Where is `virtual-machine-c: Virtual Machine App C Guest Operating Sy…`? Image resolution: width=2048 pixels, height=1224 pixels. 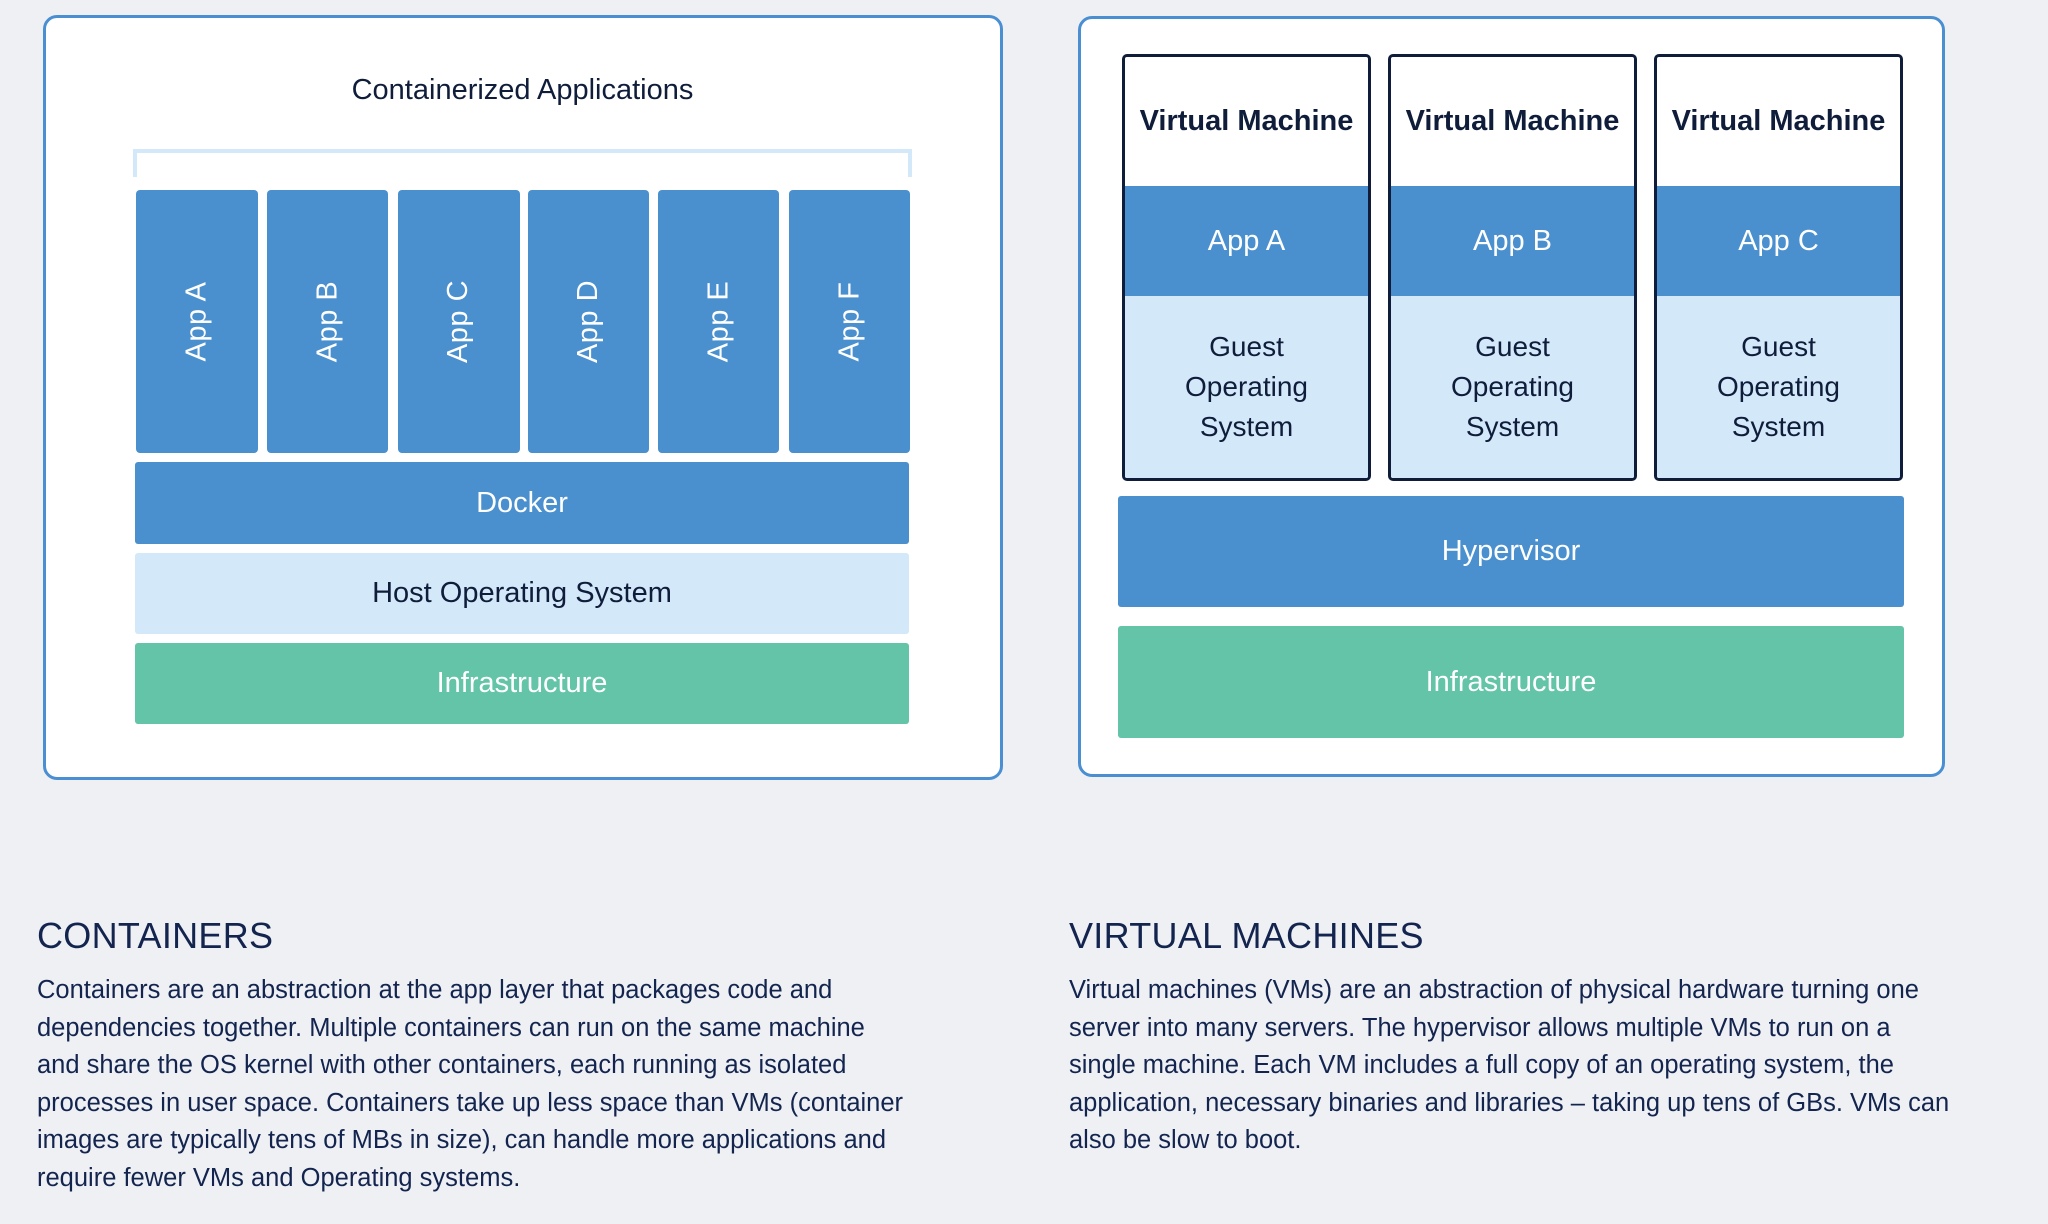
virtual-machine-c: Virtual Machine App C Guest Operating Sy… is located at coordinates (1778, 267).